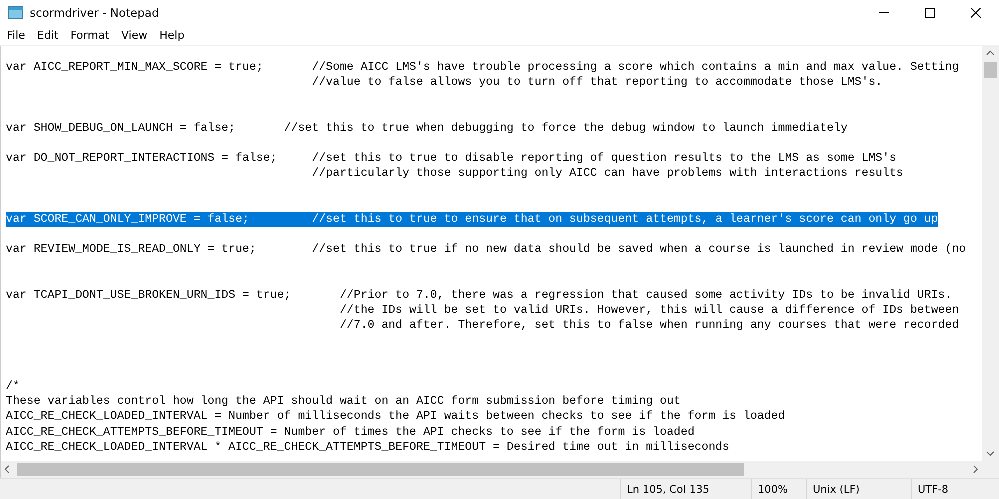 Image resolution: width=999 pixels, height=499 pixels. I want to click on code-line: //value to false allows you to turn off that reporting to accommodate those LMS's., so click(597, 82).